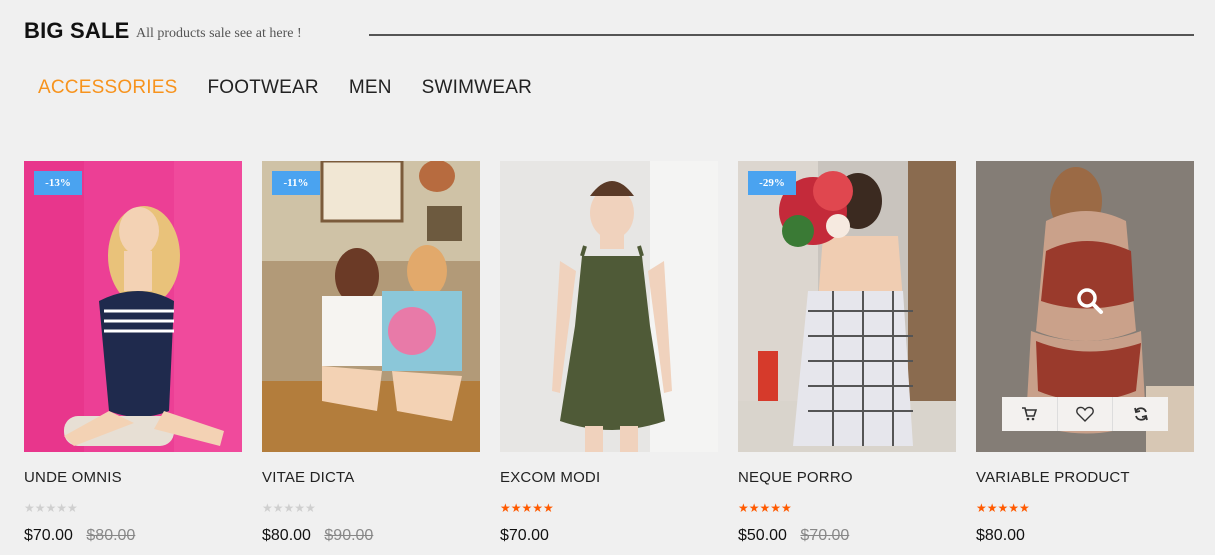  I want to click on product-name: UNDE OMNIS, so click(73, 477).